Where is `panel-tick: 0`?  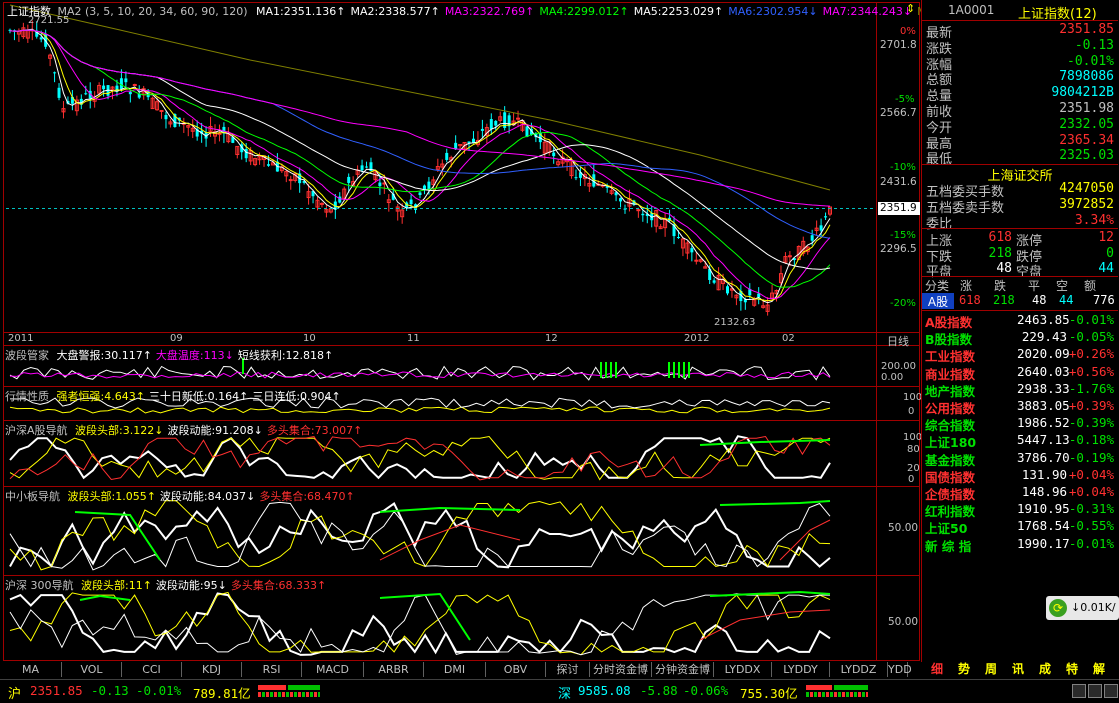
panel-tick: 0 is located at coordinates (911, 411).